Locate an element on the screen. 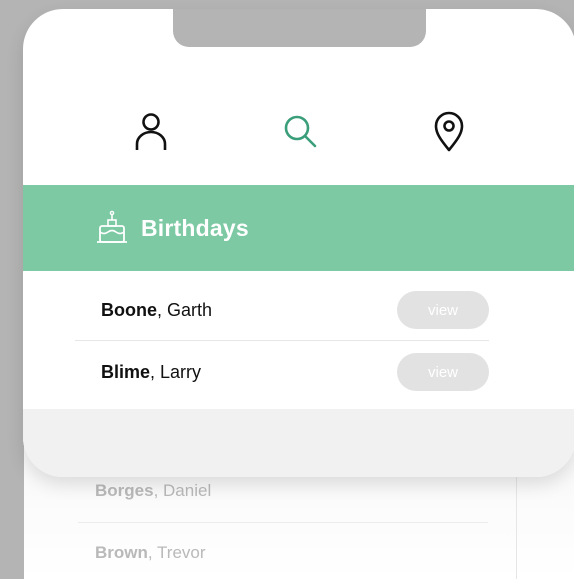 This screenshot has width=574, height=579. location-pin-icon is located at coordinates (449, 132).